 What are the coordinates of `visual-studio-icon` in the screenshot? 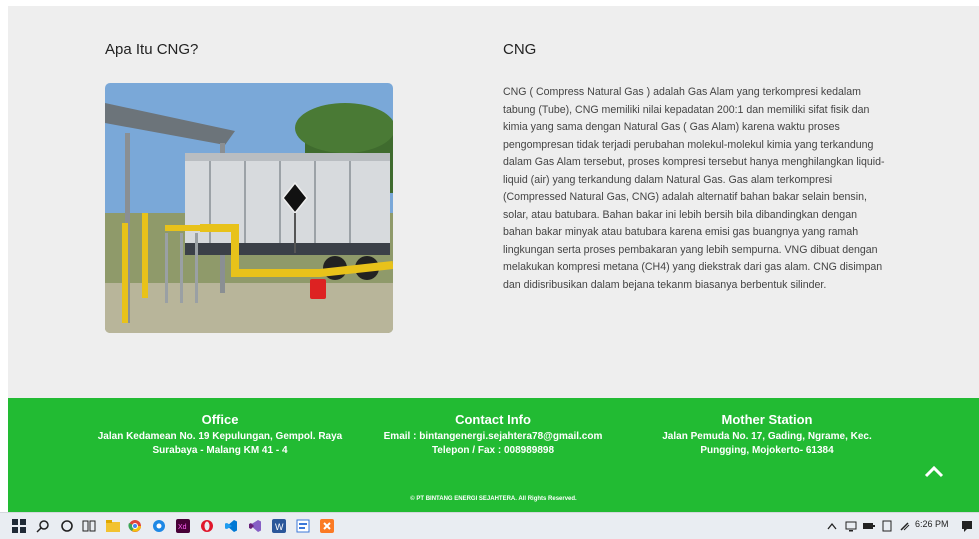 It's located at (255, 526).